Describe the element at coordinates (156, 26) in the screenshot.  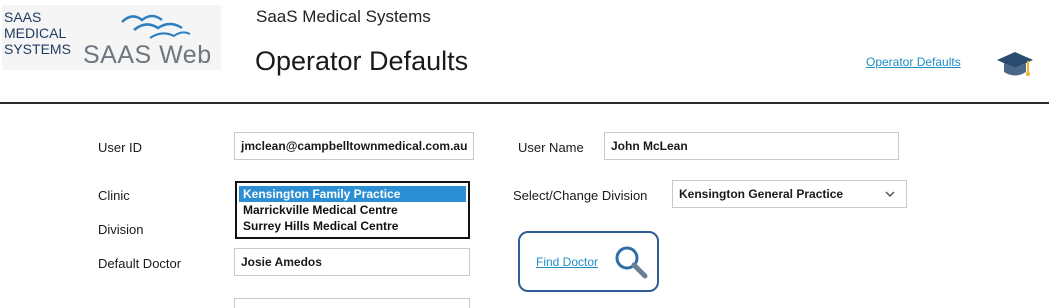
I see `birds-logo-icon` at that location.